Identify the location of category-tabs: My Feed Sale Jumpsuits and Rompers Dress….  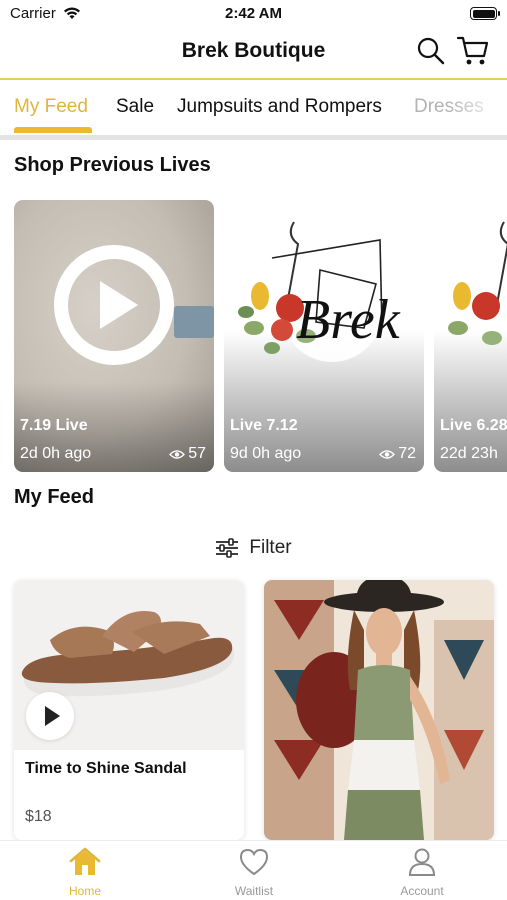
(253, 108).